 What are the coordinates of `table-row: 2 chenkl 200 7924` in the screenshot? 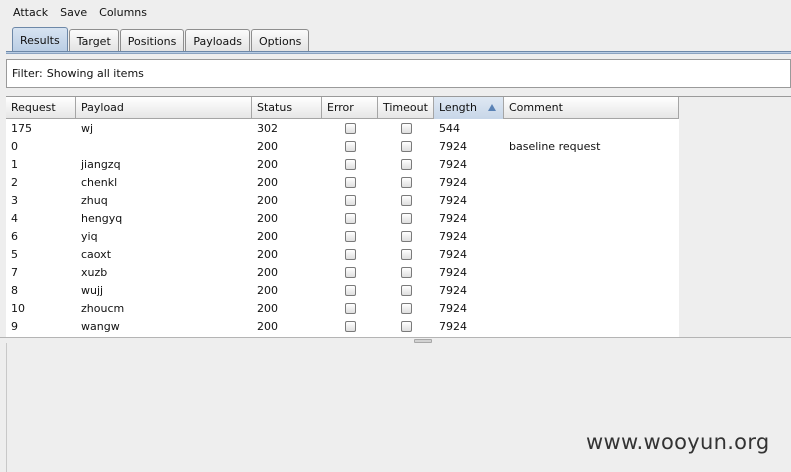 It's located at (342, 183).